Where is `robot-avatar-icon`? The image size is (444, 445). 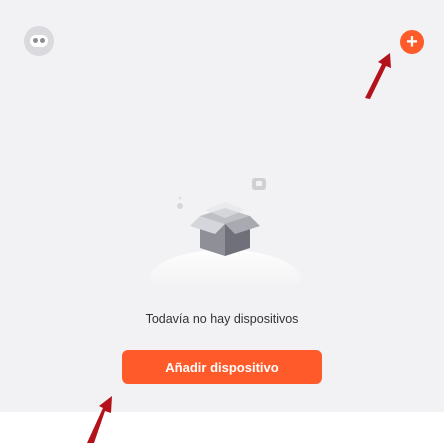
robot-avatar-icon is located at coordinates (39, 41).